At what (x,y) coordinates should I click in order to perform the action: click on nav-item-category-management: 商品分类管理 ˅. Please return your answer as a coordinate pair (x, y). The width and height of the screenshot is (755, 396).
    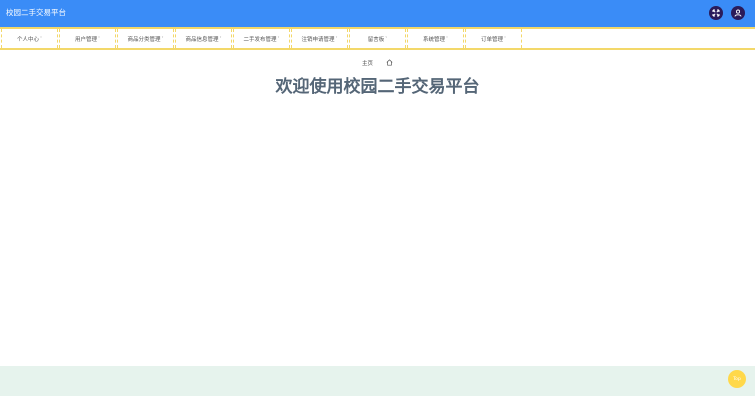
    Looking at the image, I should click on (145, 38).